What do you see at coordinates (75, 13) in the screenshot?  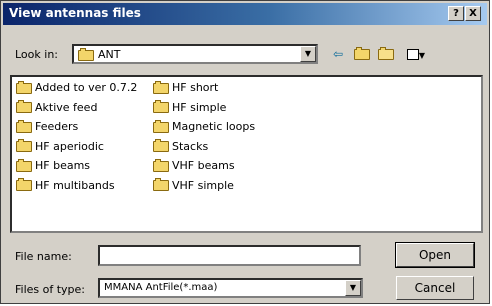 I see `window-title: View antennas files` at bounding box center [75, 13].